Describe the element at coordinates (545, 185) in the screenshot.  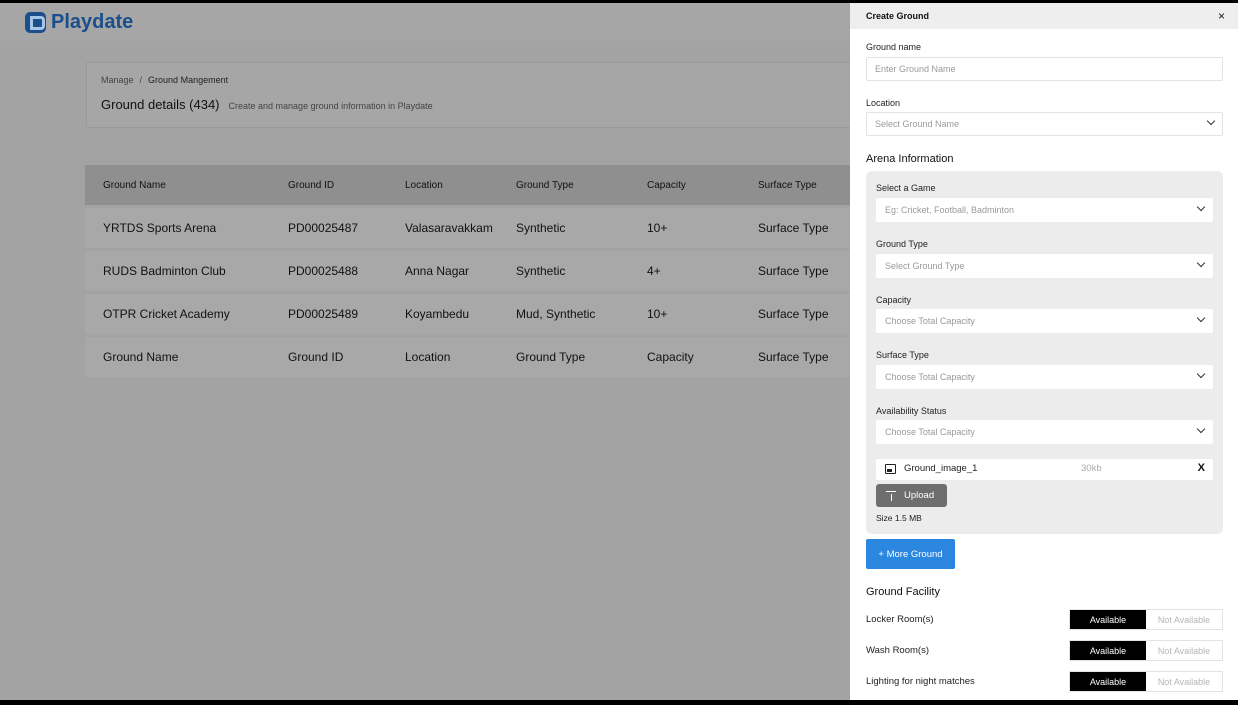
I see `column-header: Ground Type` at that location.